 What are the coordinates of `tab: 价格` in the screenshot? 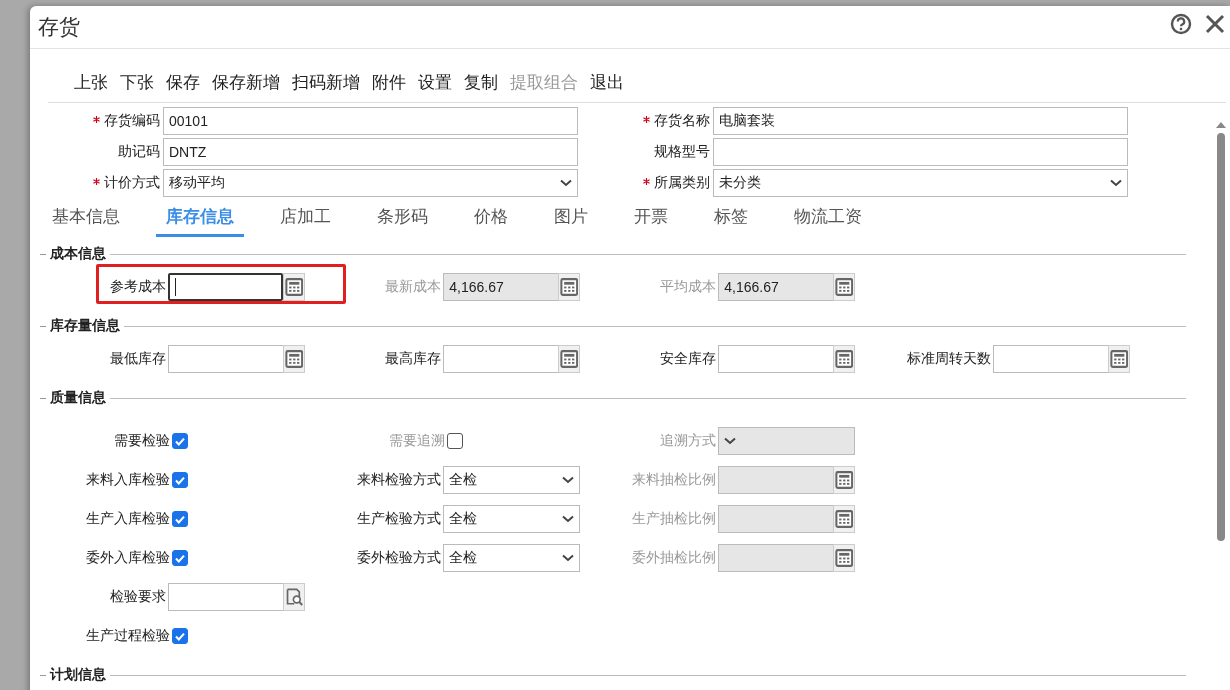 It's located at (491, 219).